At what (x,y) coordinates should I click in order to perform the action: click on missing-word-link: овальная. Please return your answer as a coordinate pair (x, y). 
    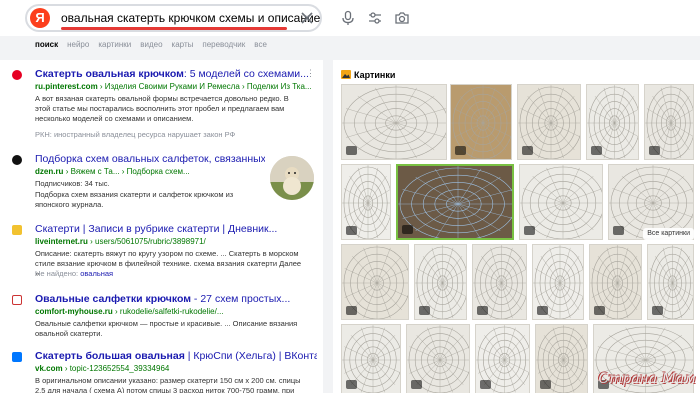
    Looking at the image, I should click on (96, 273).